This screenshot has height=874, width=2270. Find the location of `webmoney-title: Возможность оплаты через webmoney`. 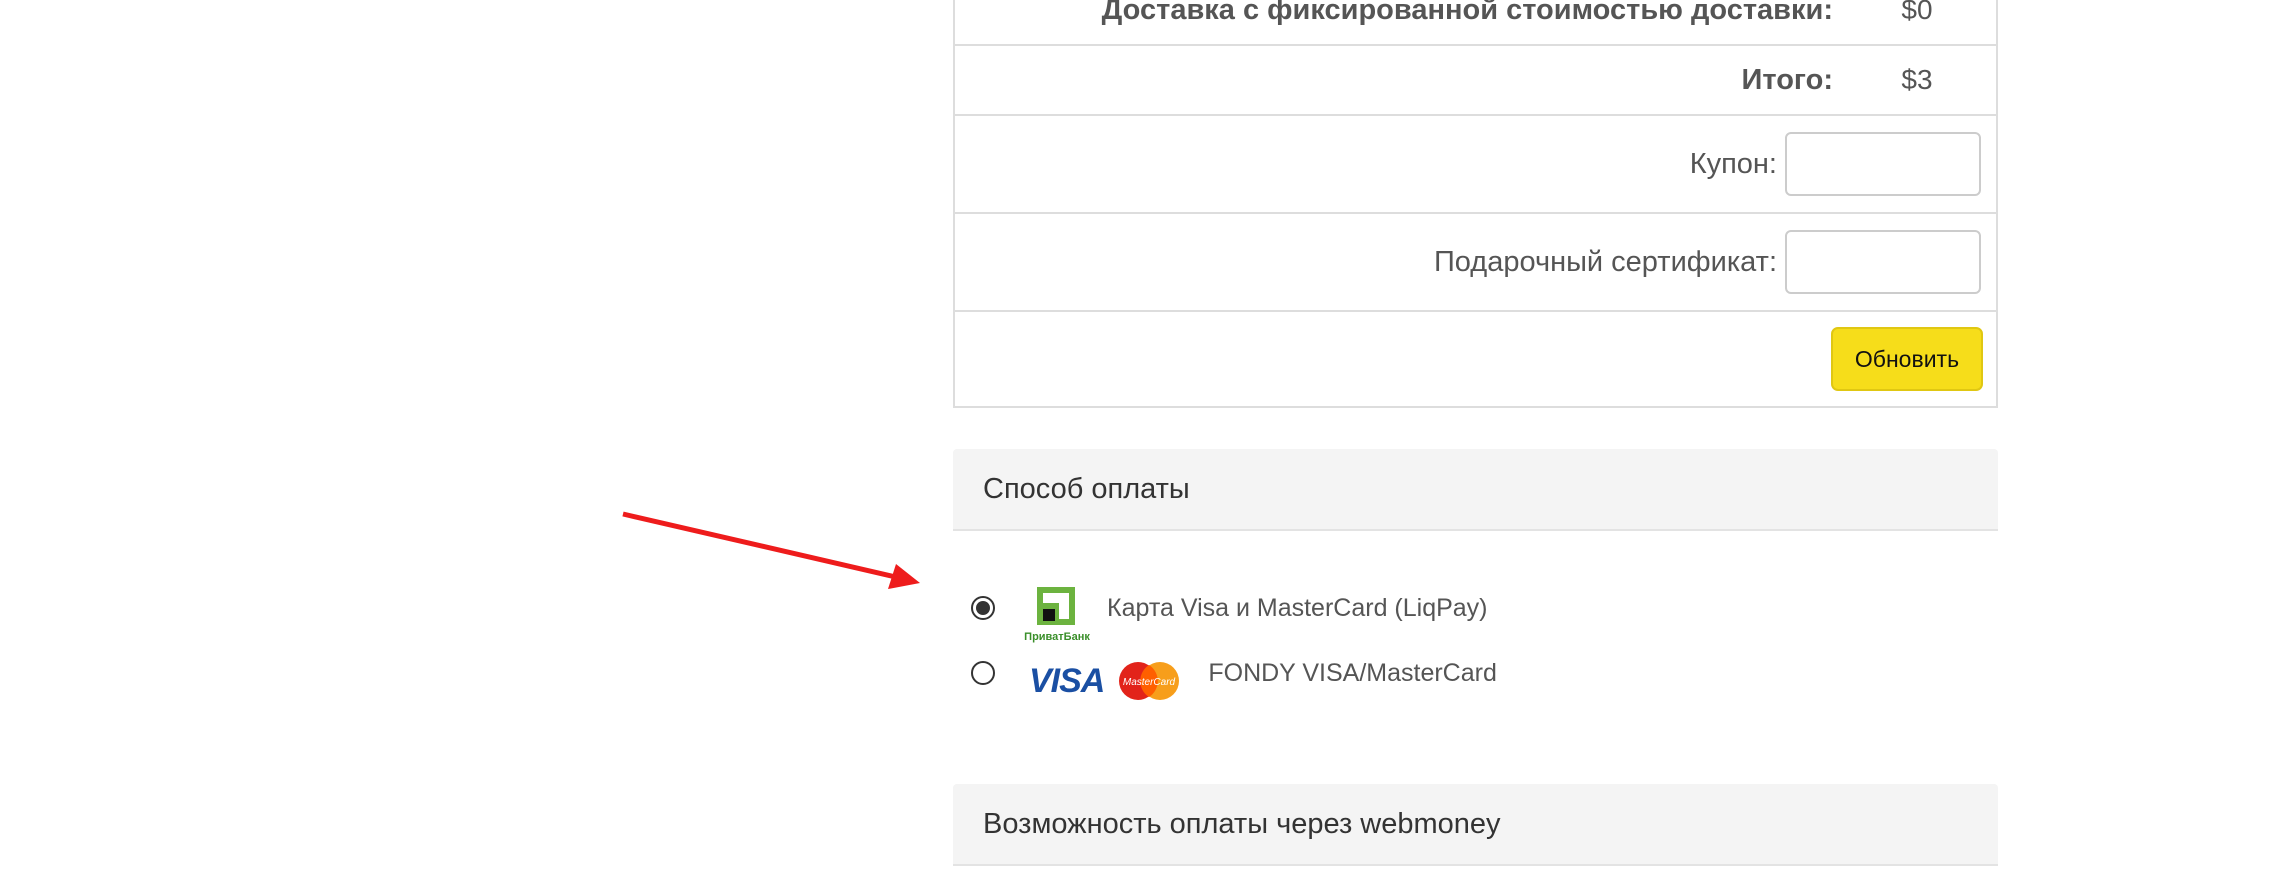

webmoney-title: Возможность оплаты через webmoney is located at coordinates (1475, 825).